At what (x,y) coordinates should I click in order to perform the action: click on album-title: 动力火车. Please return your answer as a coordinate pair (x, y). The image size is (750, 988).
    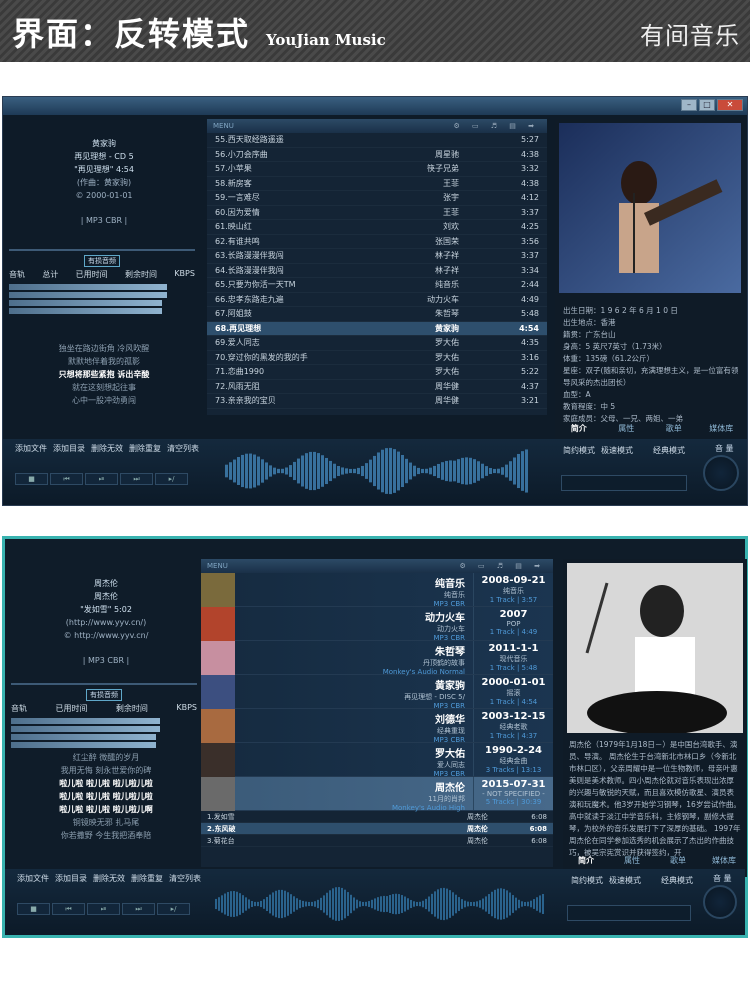
    Looking at the image, I should click on (451, 629).